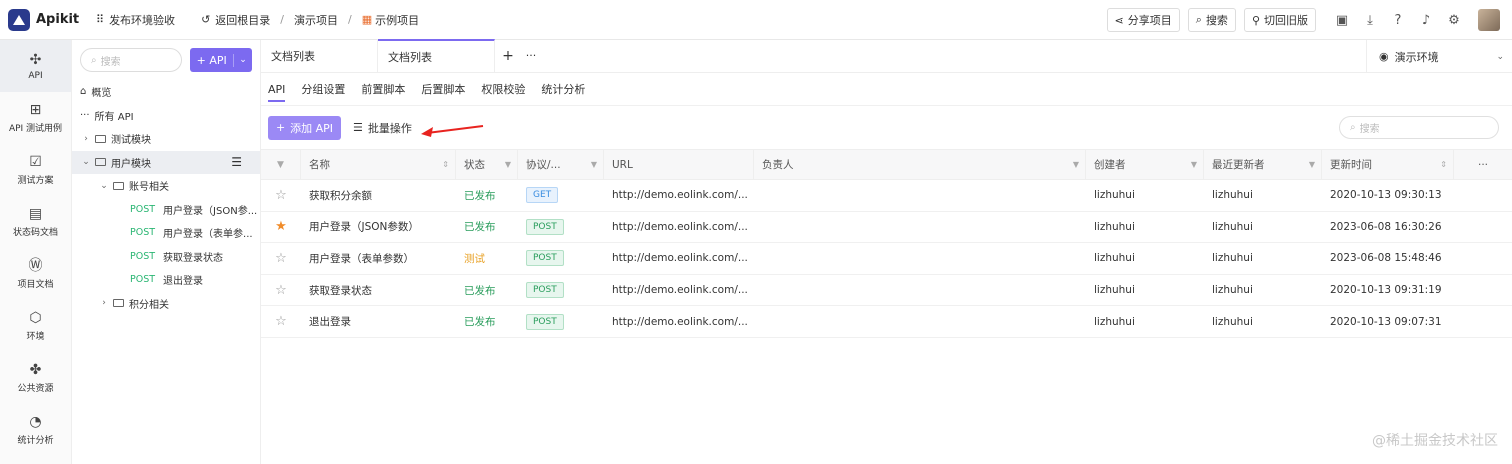 Image resolution: width=1512 pixels, height=464 pixels. Describe the element at coordinates (1454, 20) in the screenshot. I see `gear-icon: ⚙` at that location.